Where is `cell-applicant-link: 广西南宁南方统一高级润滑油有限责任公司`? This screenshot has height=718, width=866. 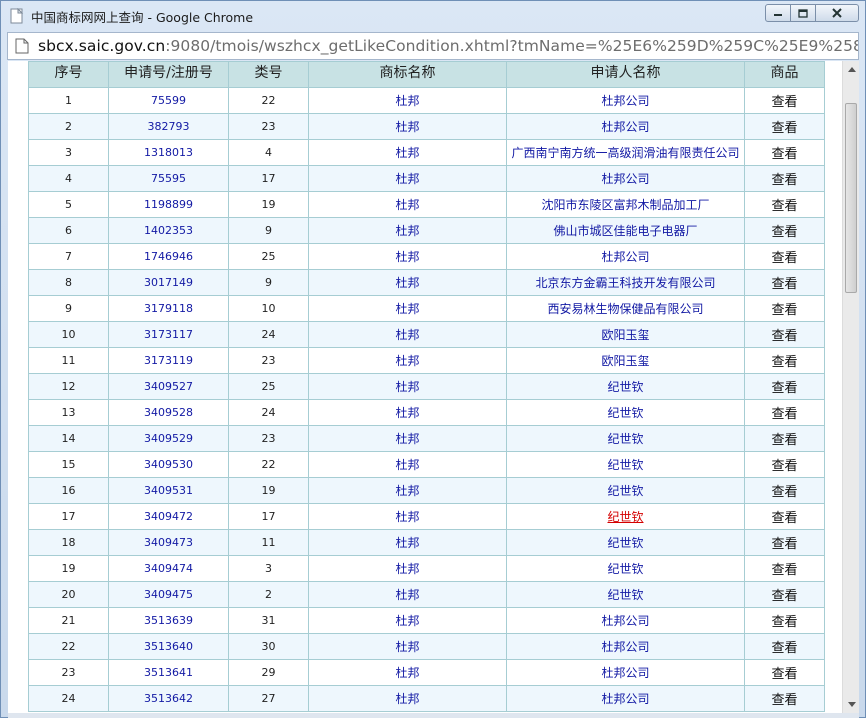
cell-applicant-link: 广西南宁南方统一高级润滑油有限责任公司 is located at coordinates (625, 152).